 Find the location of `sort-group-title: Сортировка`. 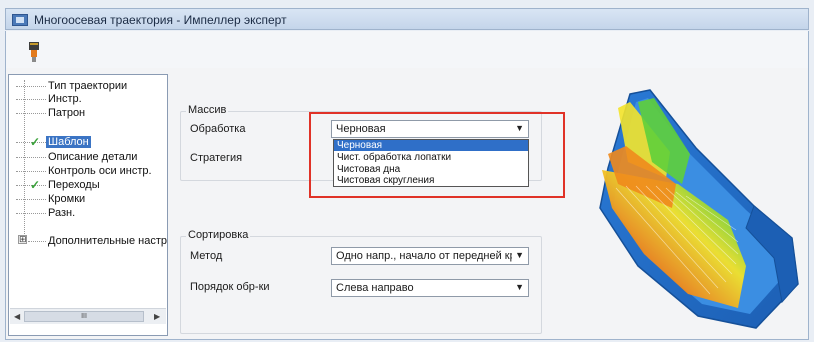

sort-group-title: Сортировка is located at coordinates (218, 235).